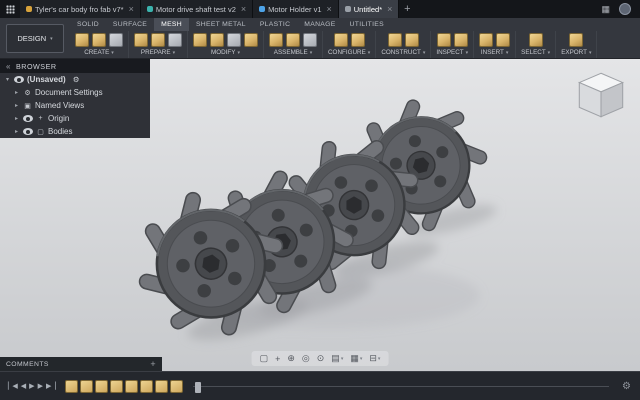 This screenshot has height=400, width=640. I want to click on browser-item-origin: ▸ + Origin, so click(75, 118).